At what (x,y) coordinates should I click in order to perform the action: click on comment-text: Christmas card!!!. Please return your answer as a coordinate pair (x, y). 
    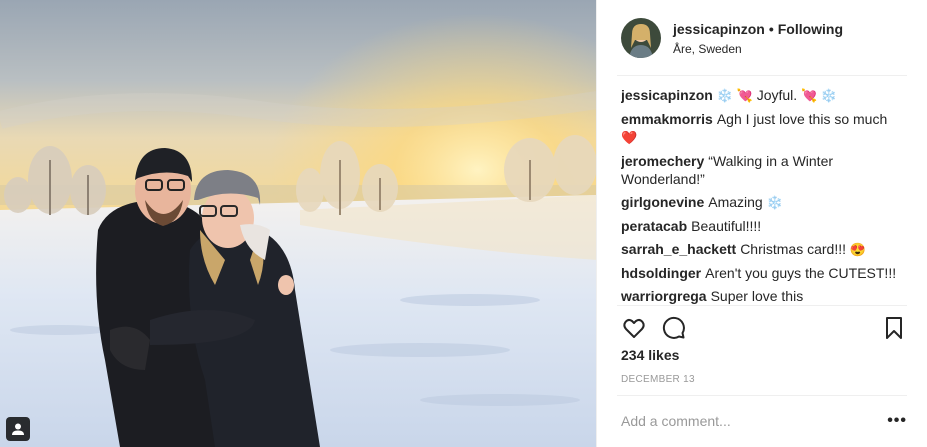
    Looking at the image, I should click on (793, 249).